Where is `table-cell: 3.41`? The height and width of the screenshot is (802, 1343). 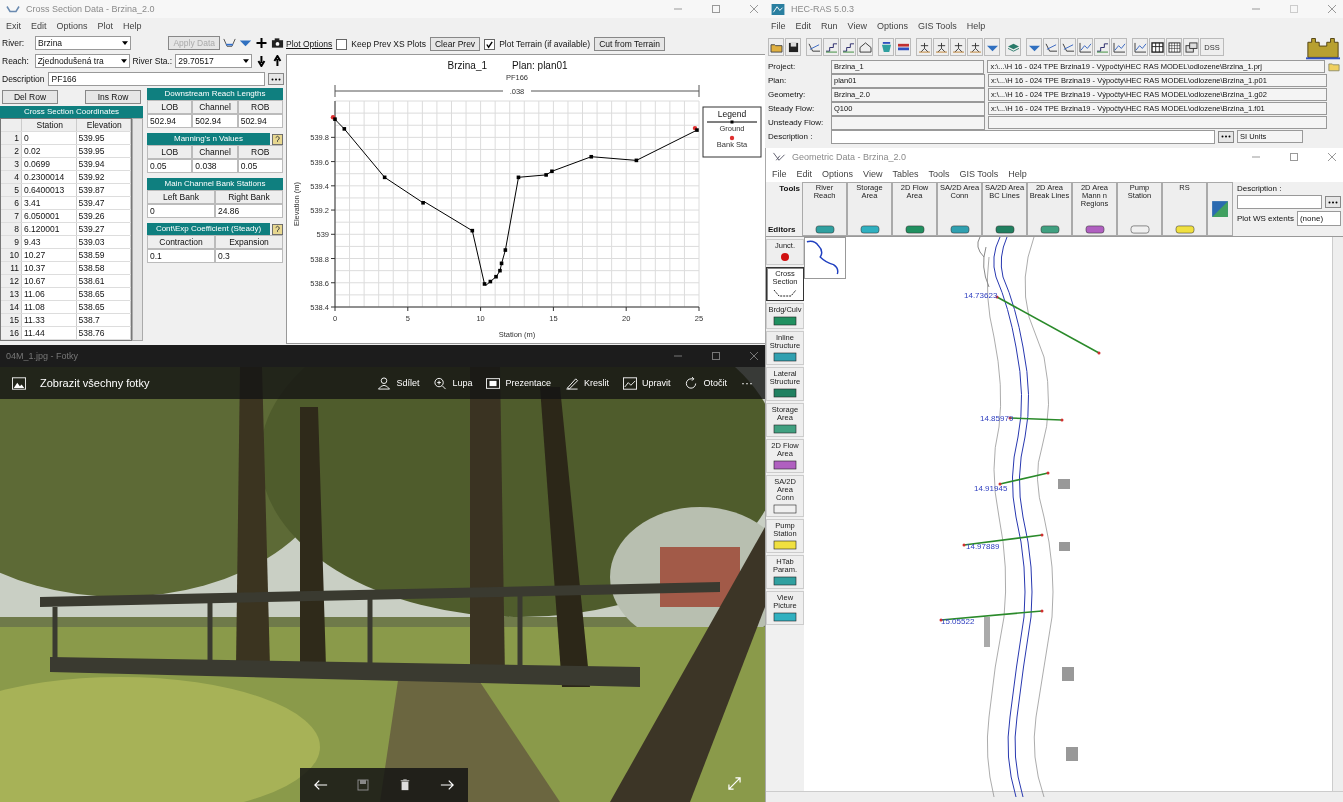
table-cell: 3.41 is located at coordinates (49, 203).